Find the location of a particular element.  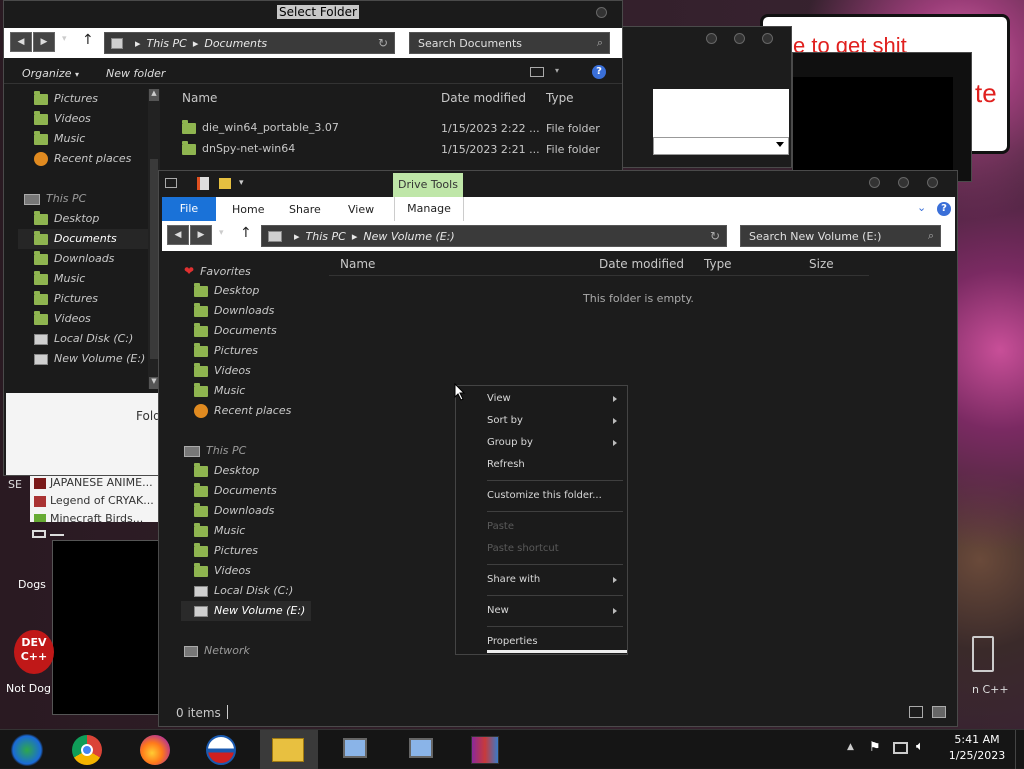

address-bar: ▸ This PC ▸ Documents ↻ is located at coordinates (249, 43).